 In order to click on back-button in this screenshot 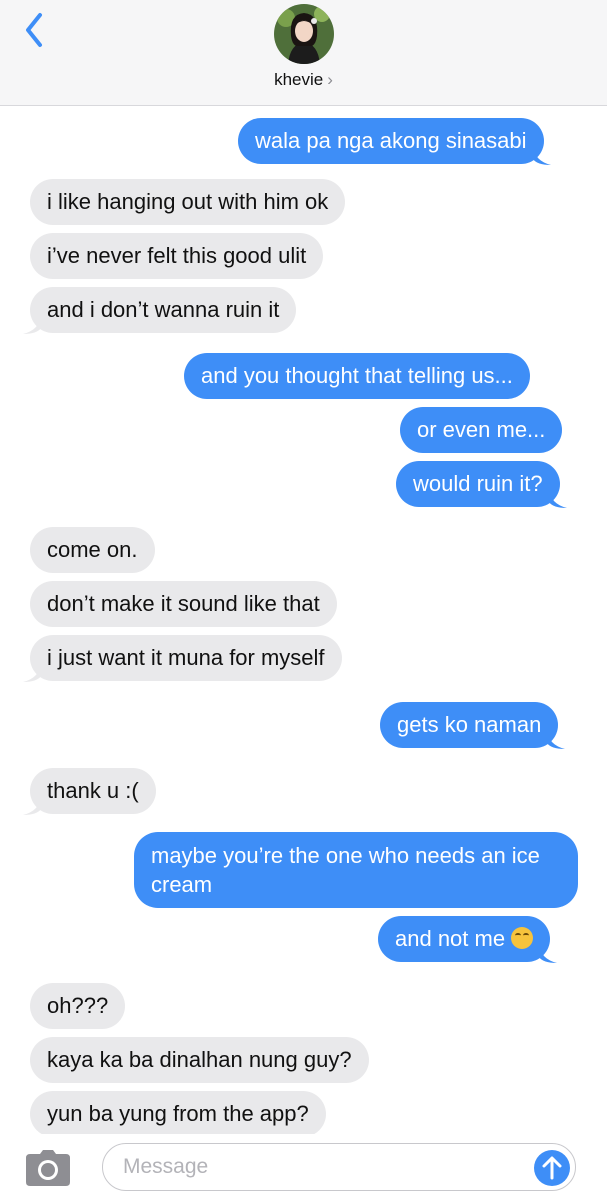, I will do `click(38, 30)`.